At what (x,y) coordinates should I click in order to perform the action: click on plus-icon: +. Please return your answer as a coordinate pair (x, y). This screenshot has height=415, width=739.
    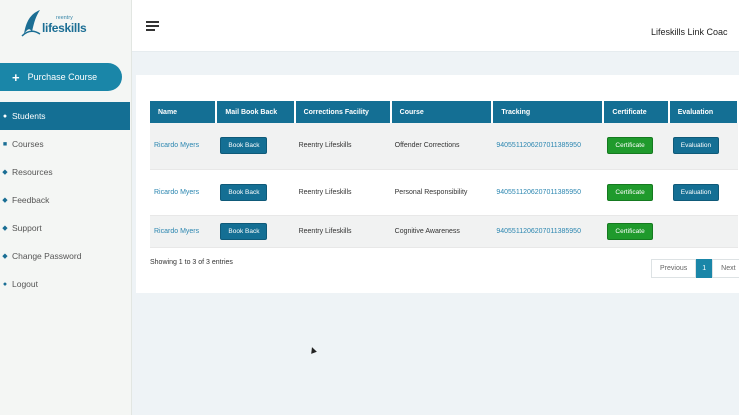
    Looking at the image, I should click on (16, 77).